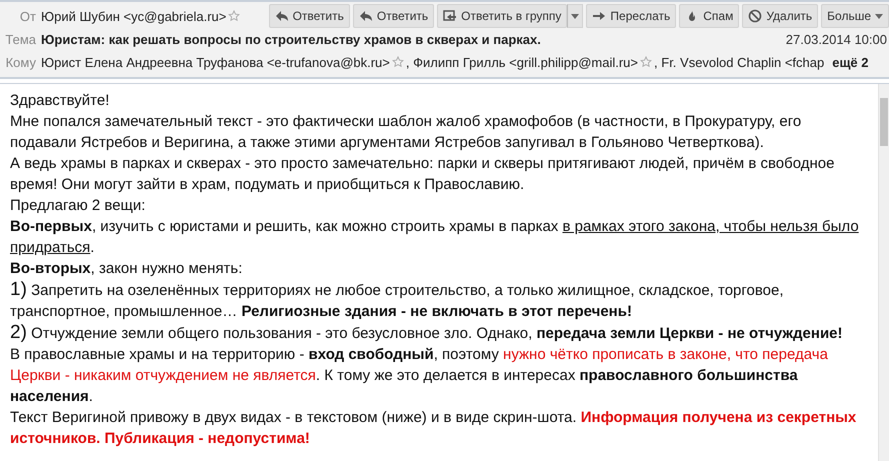 Image resolution: width=889 pixels, height=461 pixels. What do you see at coordinates (837, 39) in the screenshot?
I see `date-text: 27.03.2014 10:00` at bounding box center [837, 39].